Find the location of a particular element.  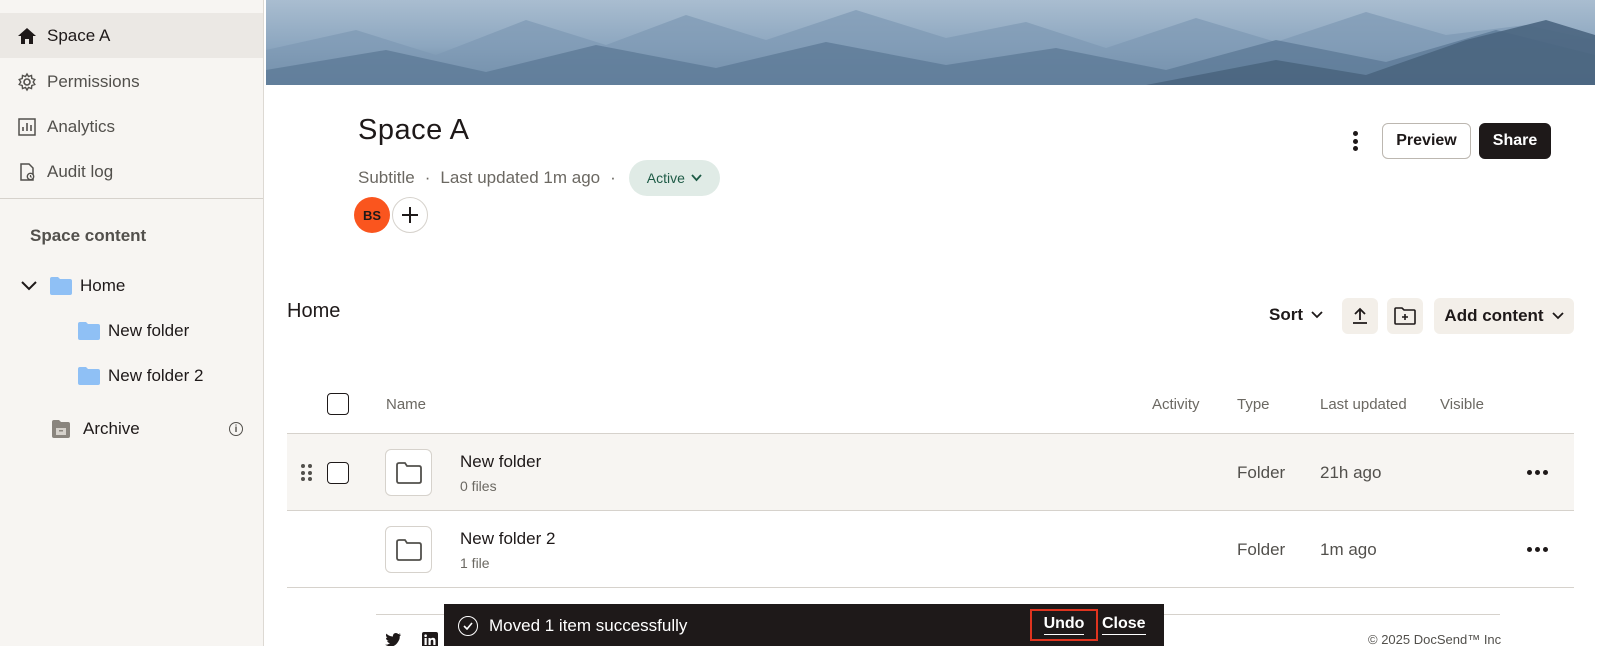

twitter-icon is located at coordinates (393, 639).